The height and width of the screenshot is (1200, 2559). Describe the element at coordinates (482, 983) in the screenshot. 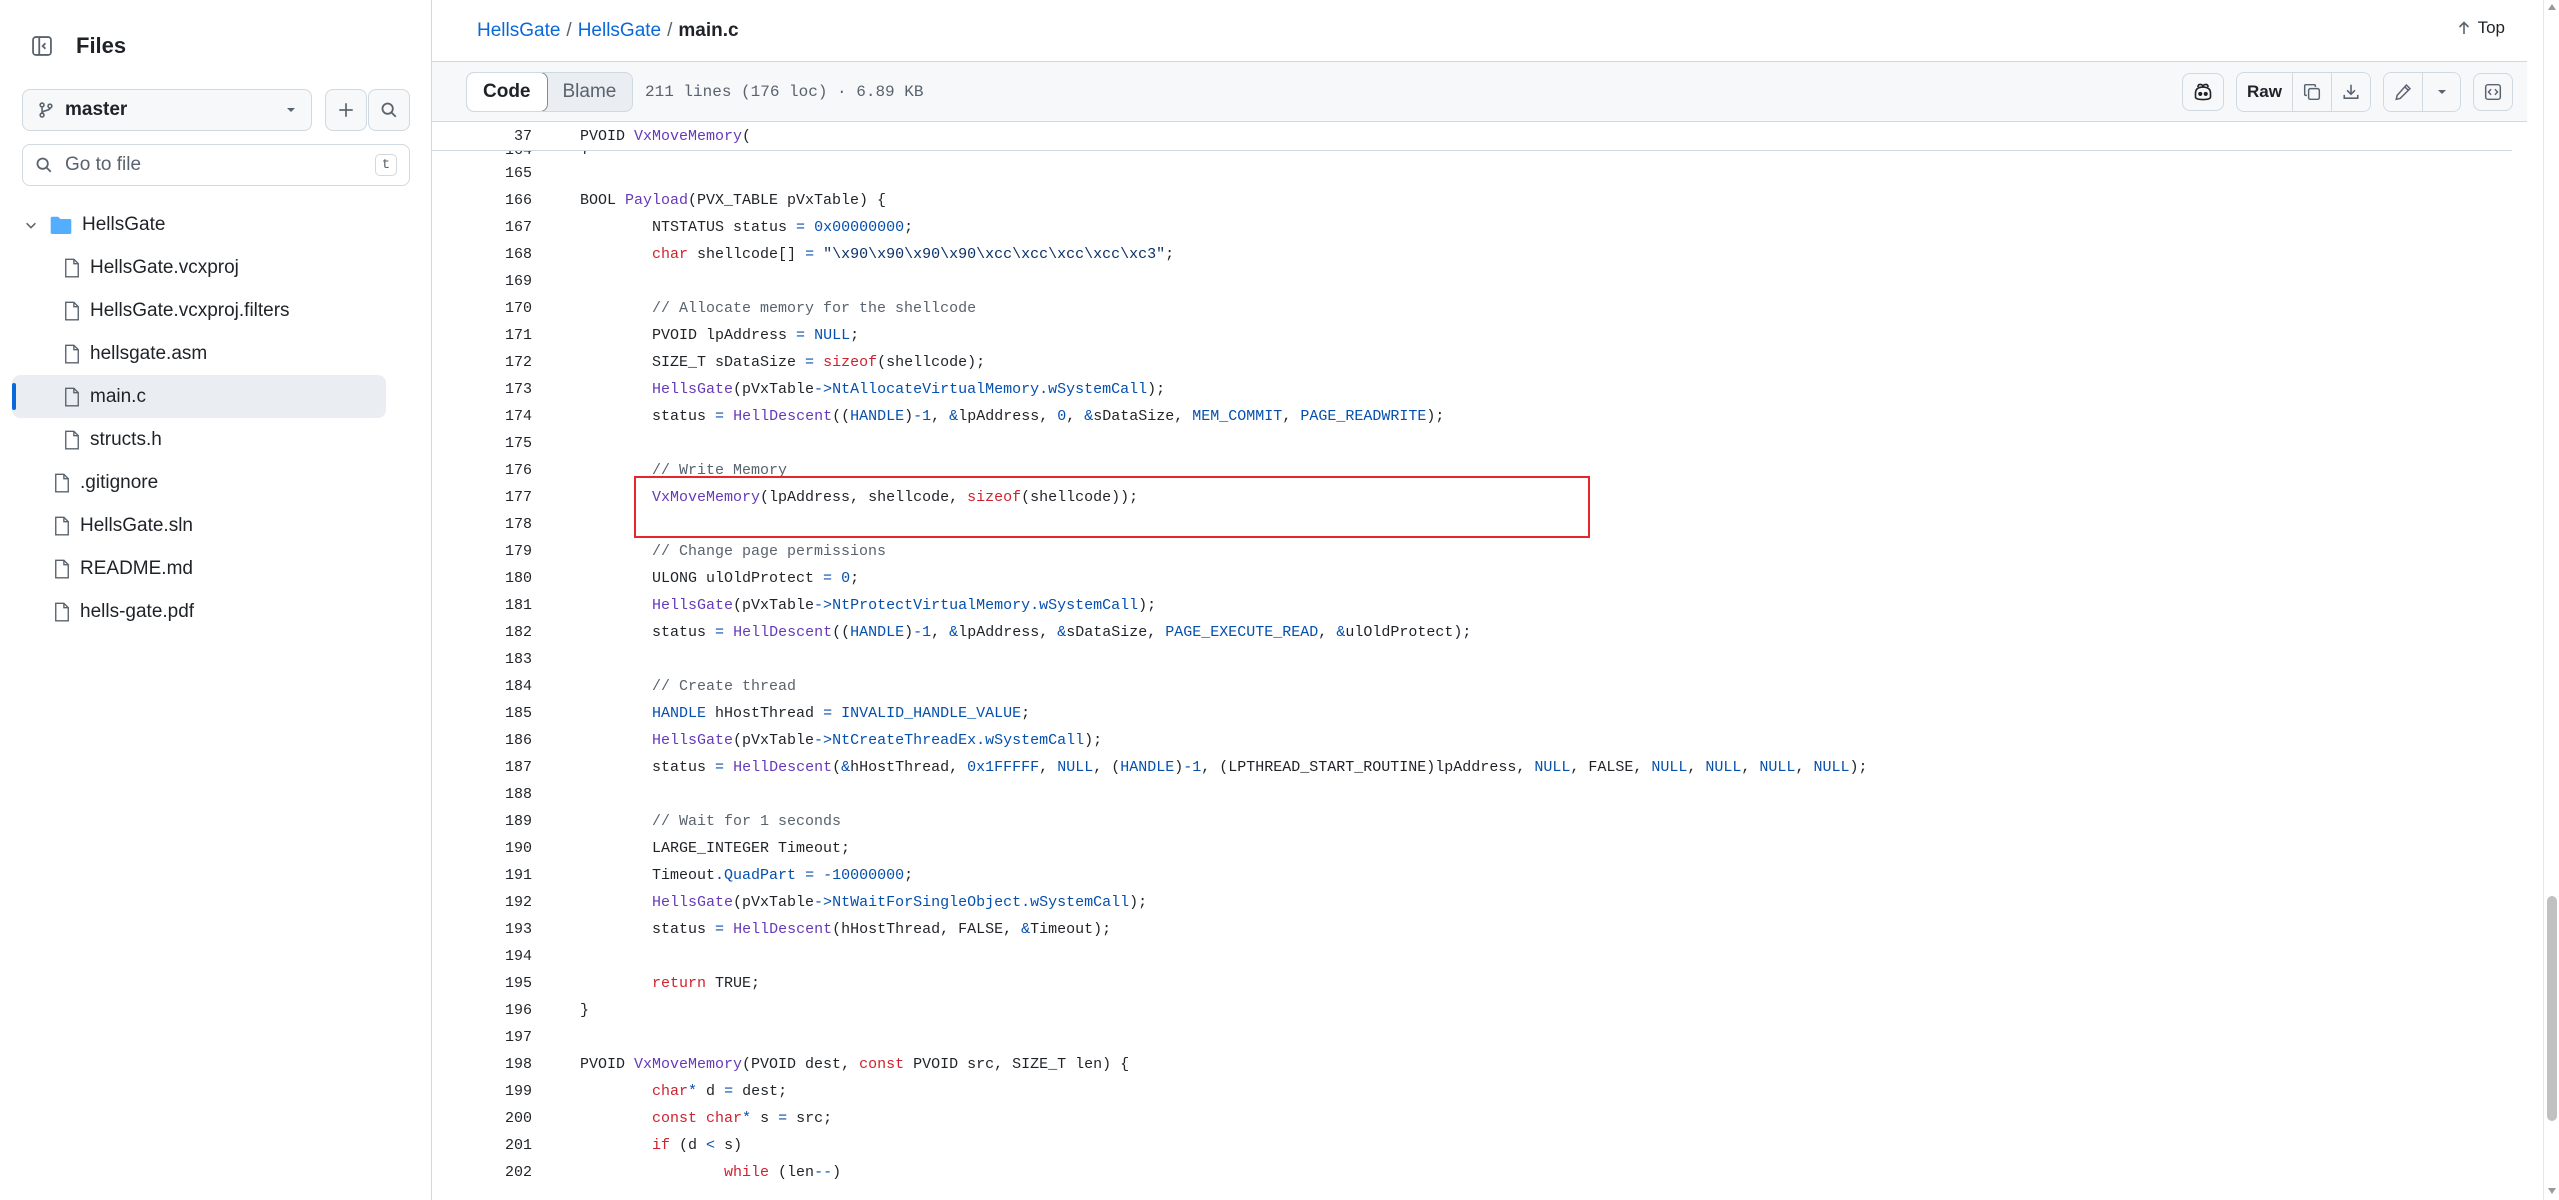

I see `line-number: 195` at that location.